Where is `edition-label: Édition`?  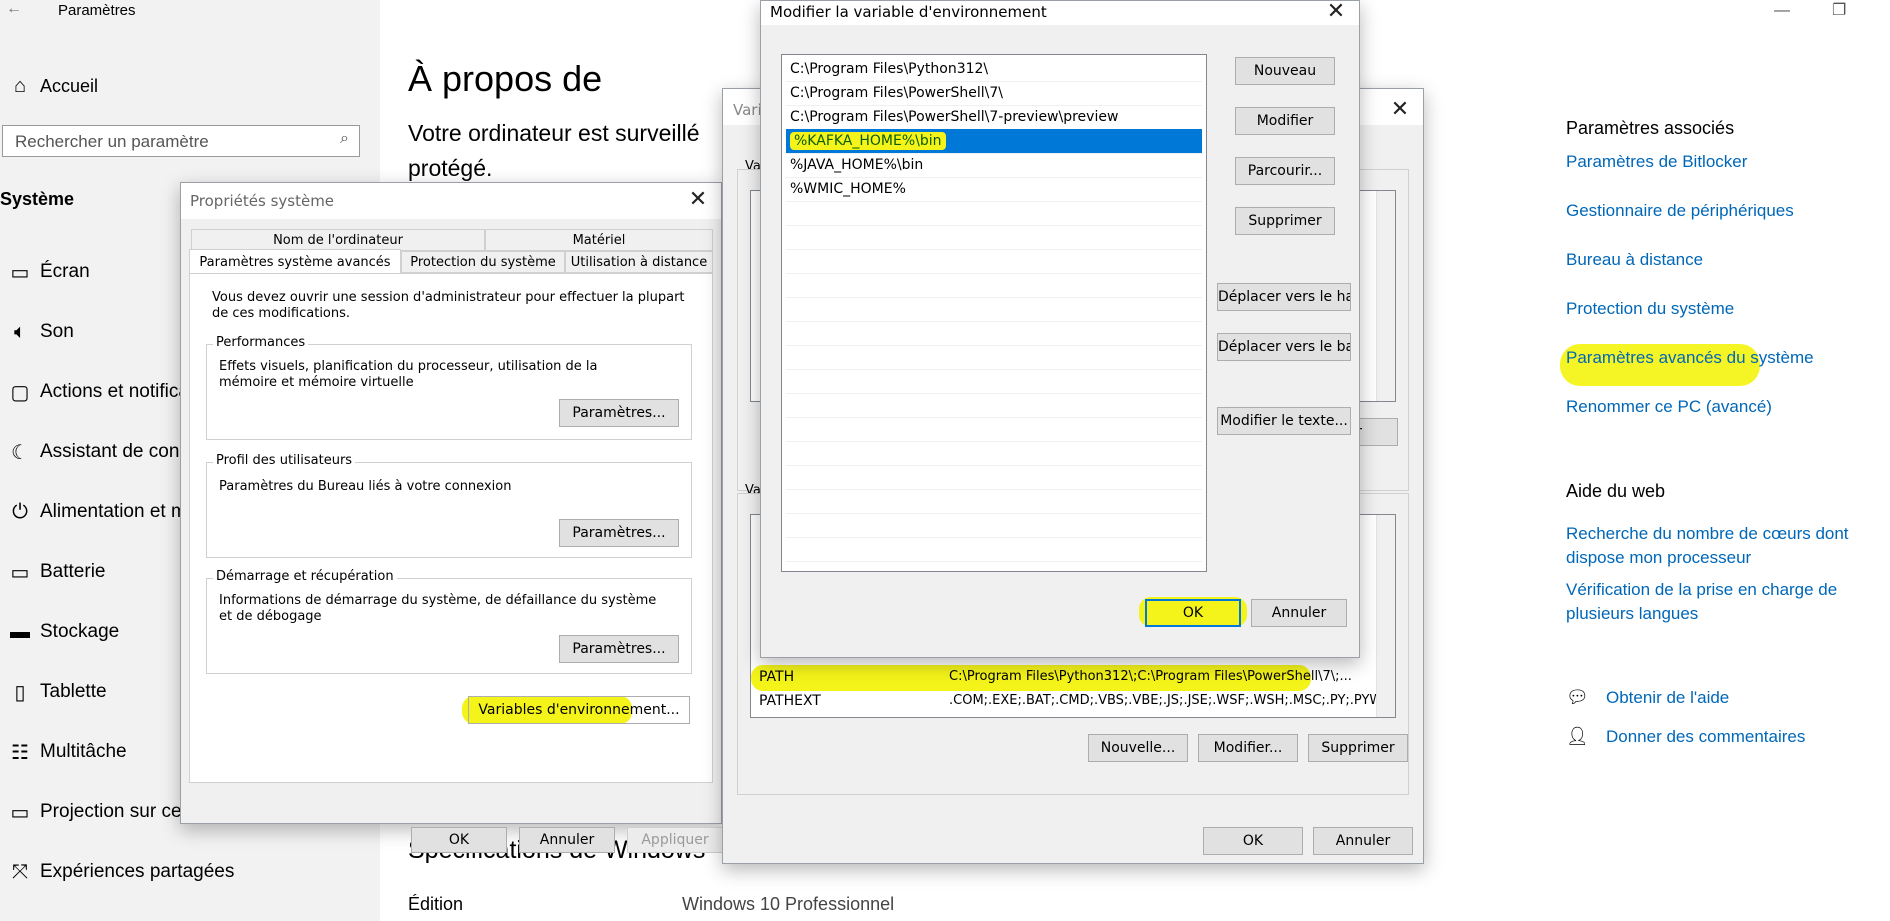
edition-label: Édition is located at coordinates (436, 904).